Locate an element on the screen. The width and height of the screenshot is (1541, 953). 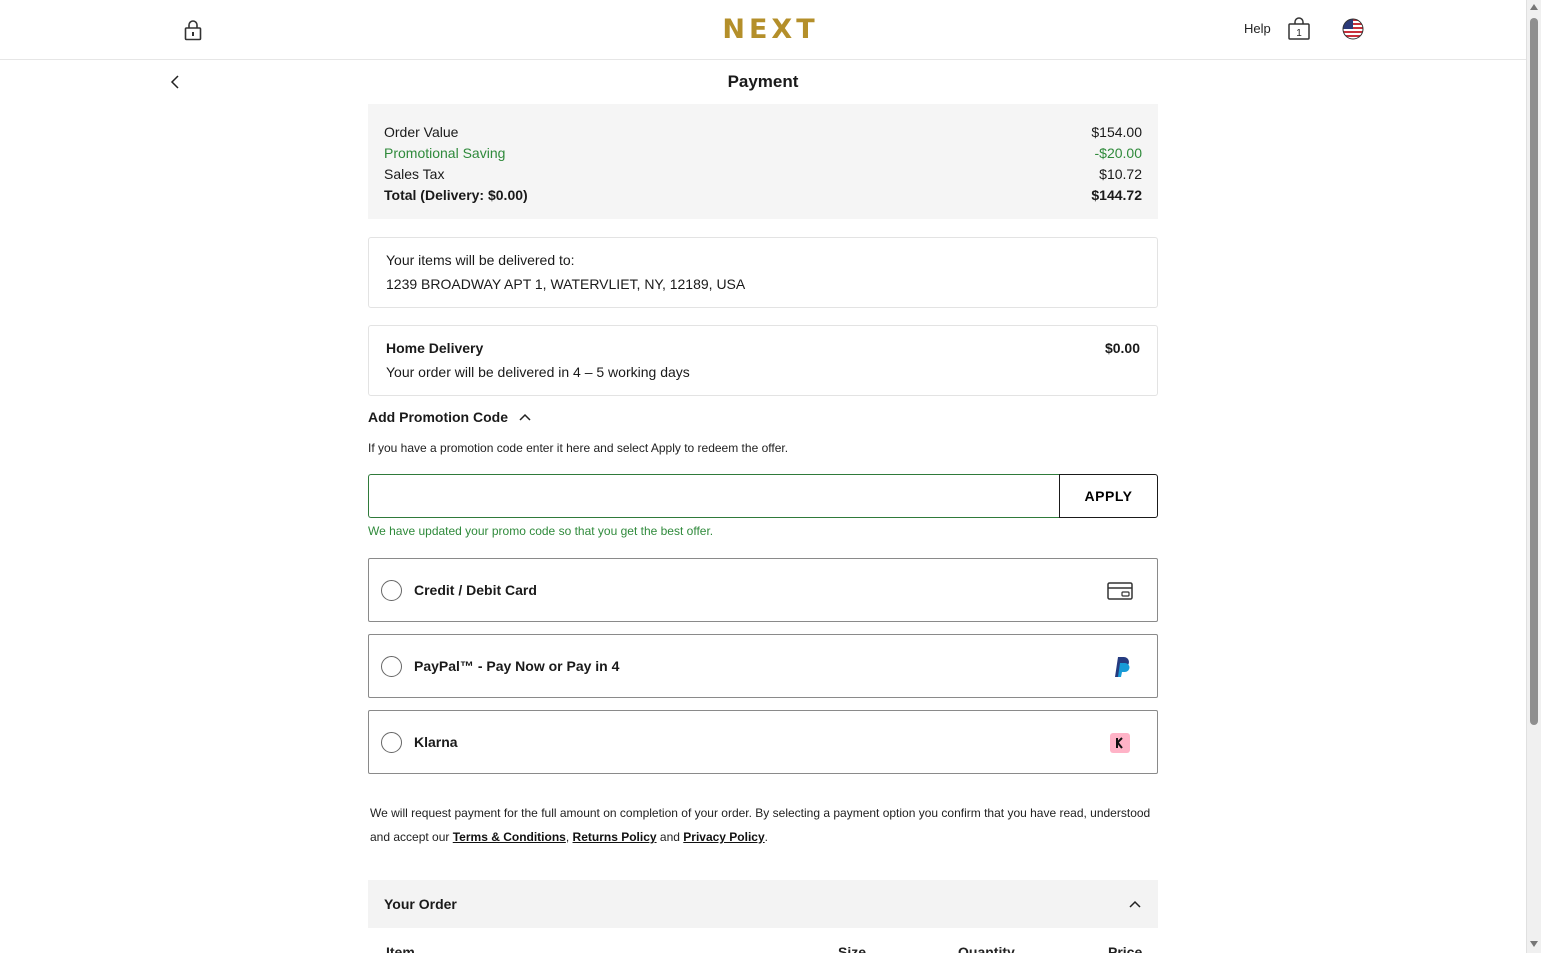
payment-option-paypal: PayPal™ - Pay Now or Pay in 4 is located at coordinates (763, 666).